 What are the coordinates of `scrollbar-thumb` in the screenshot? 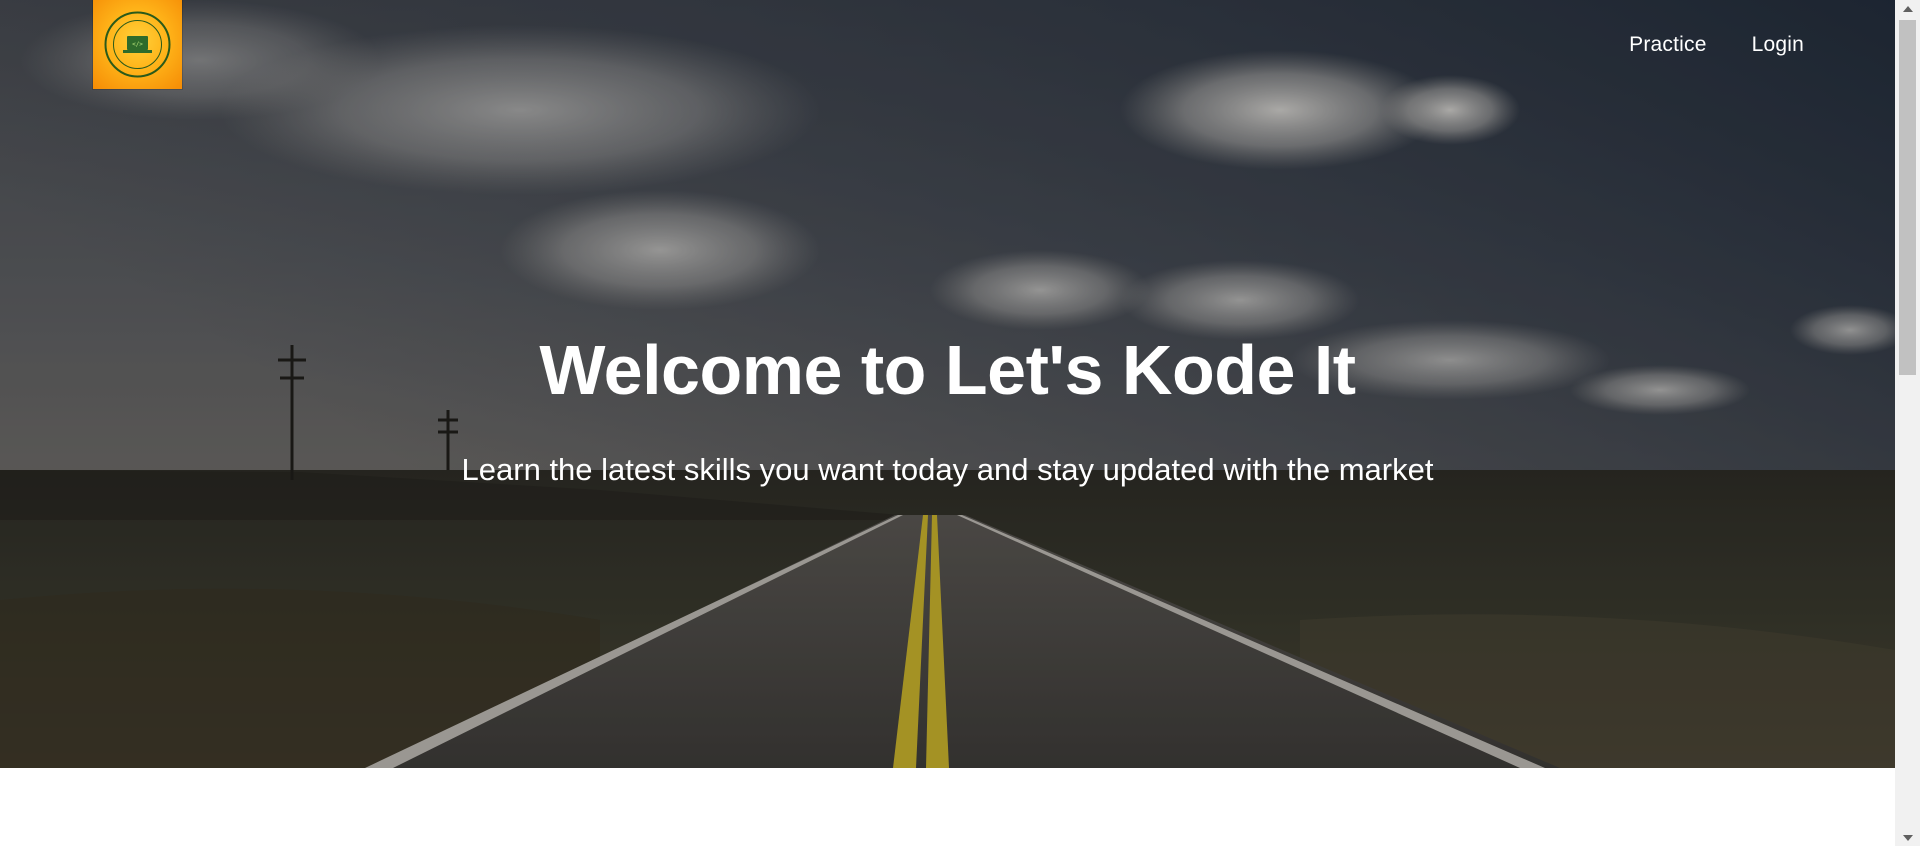 It's located at (1907, 197).